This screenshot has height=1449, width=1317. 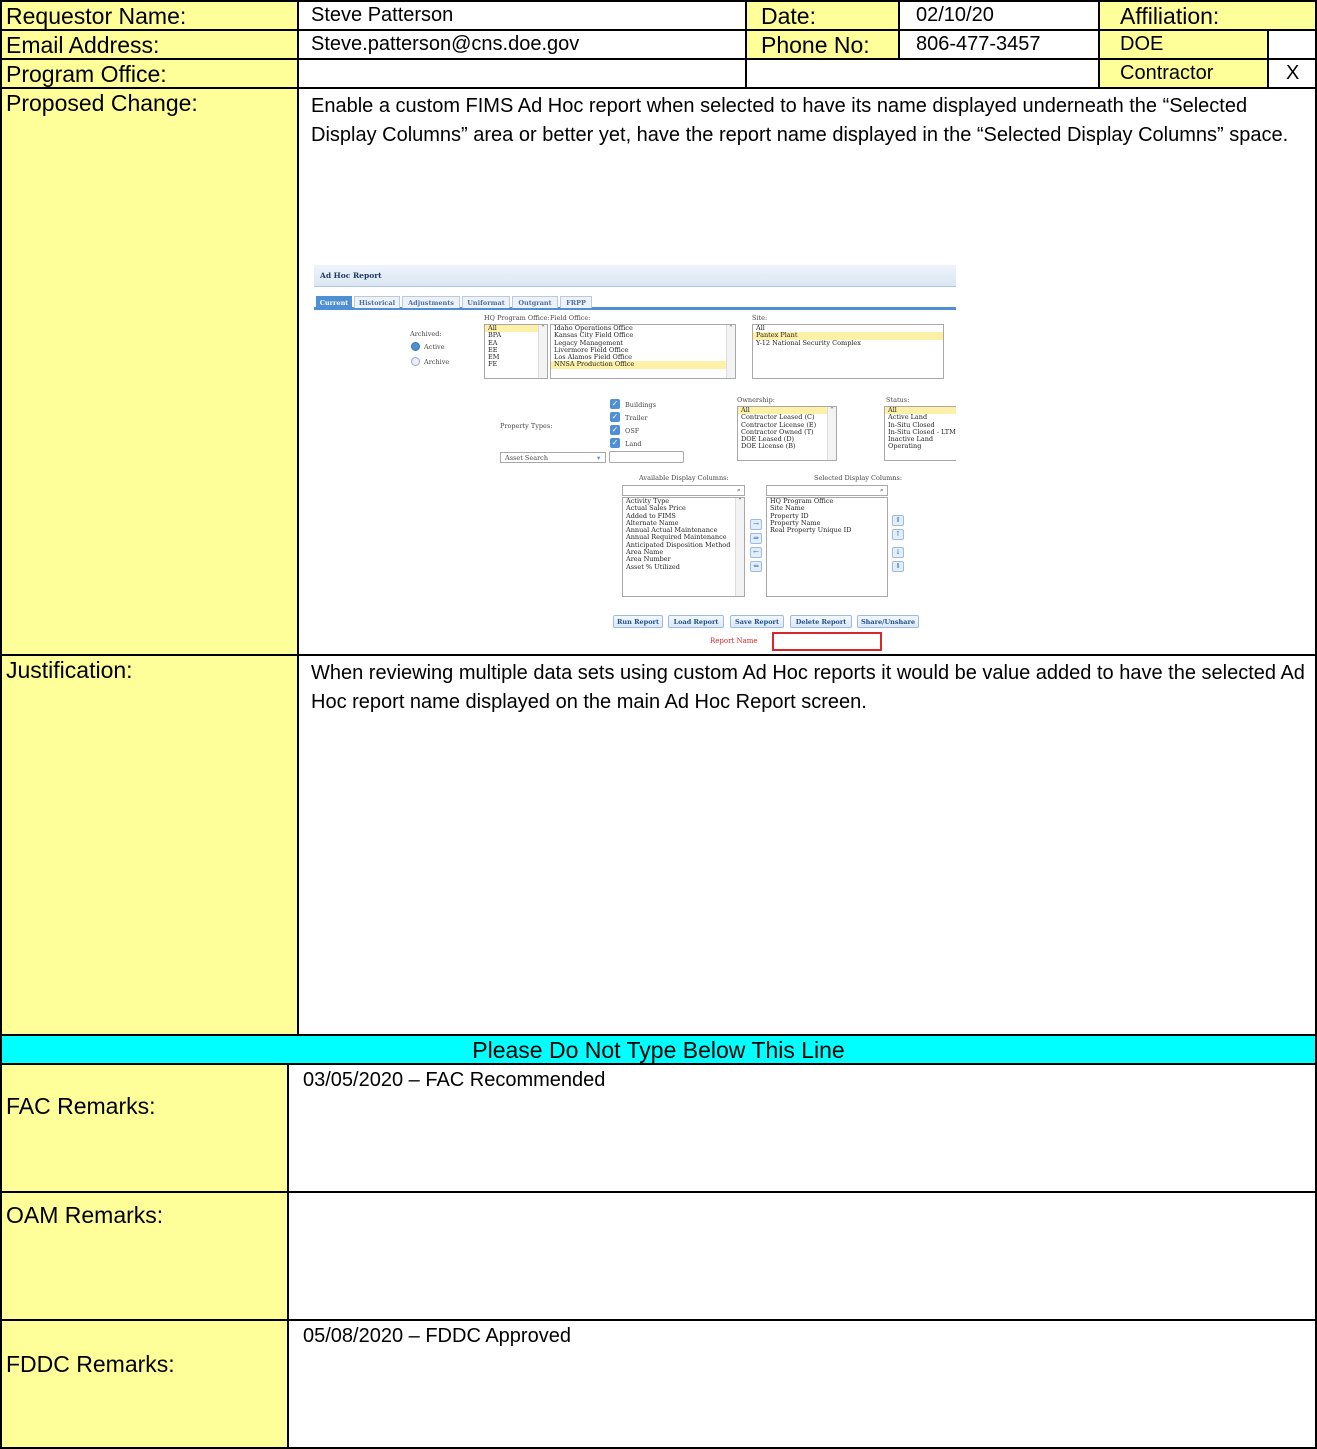 I want to click on active-radio, so click(x=415, y=346).